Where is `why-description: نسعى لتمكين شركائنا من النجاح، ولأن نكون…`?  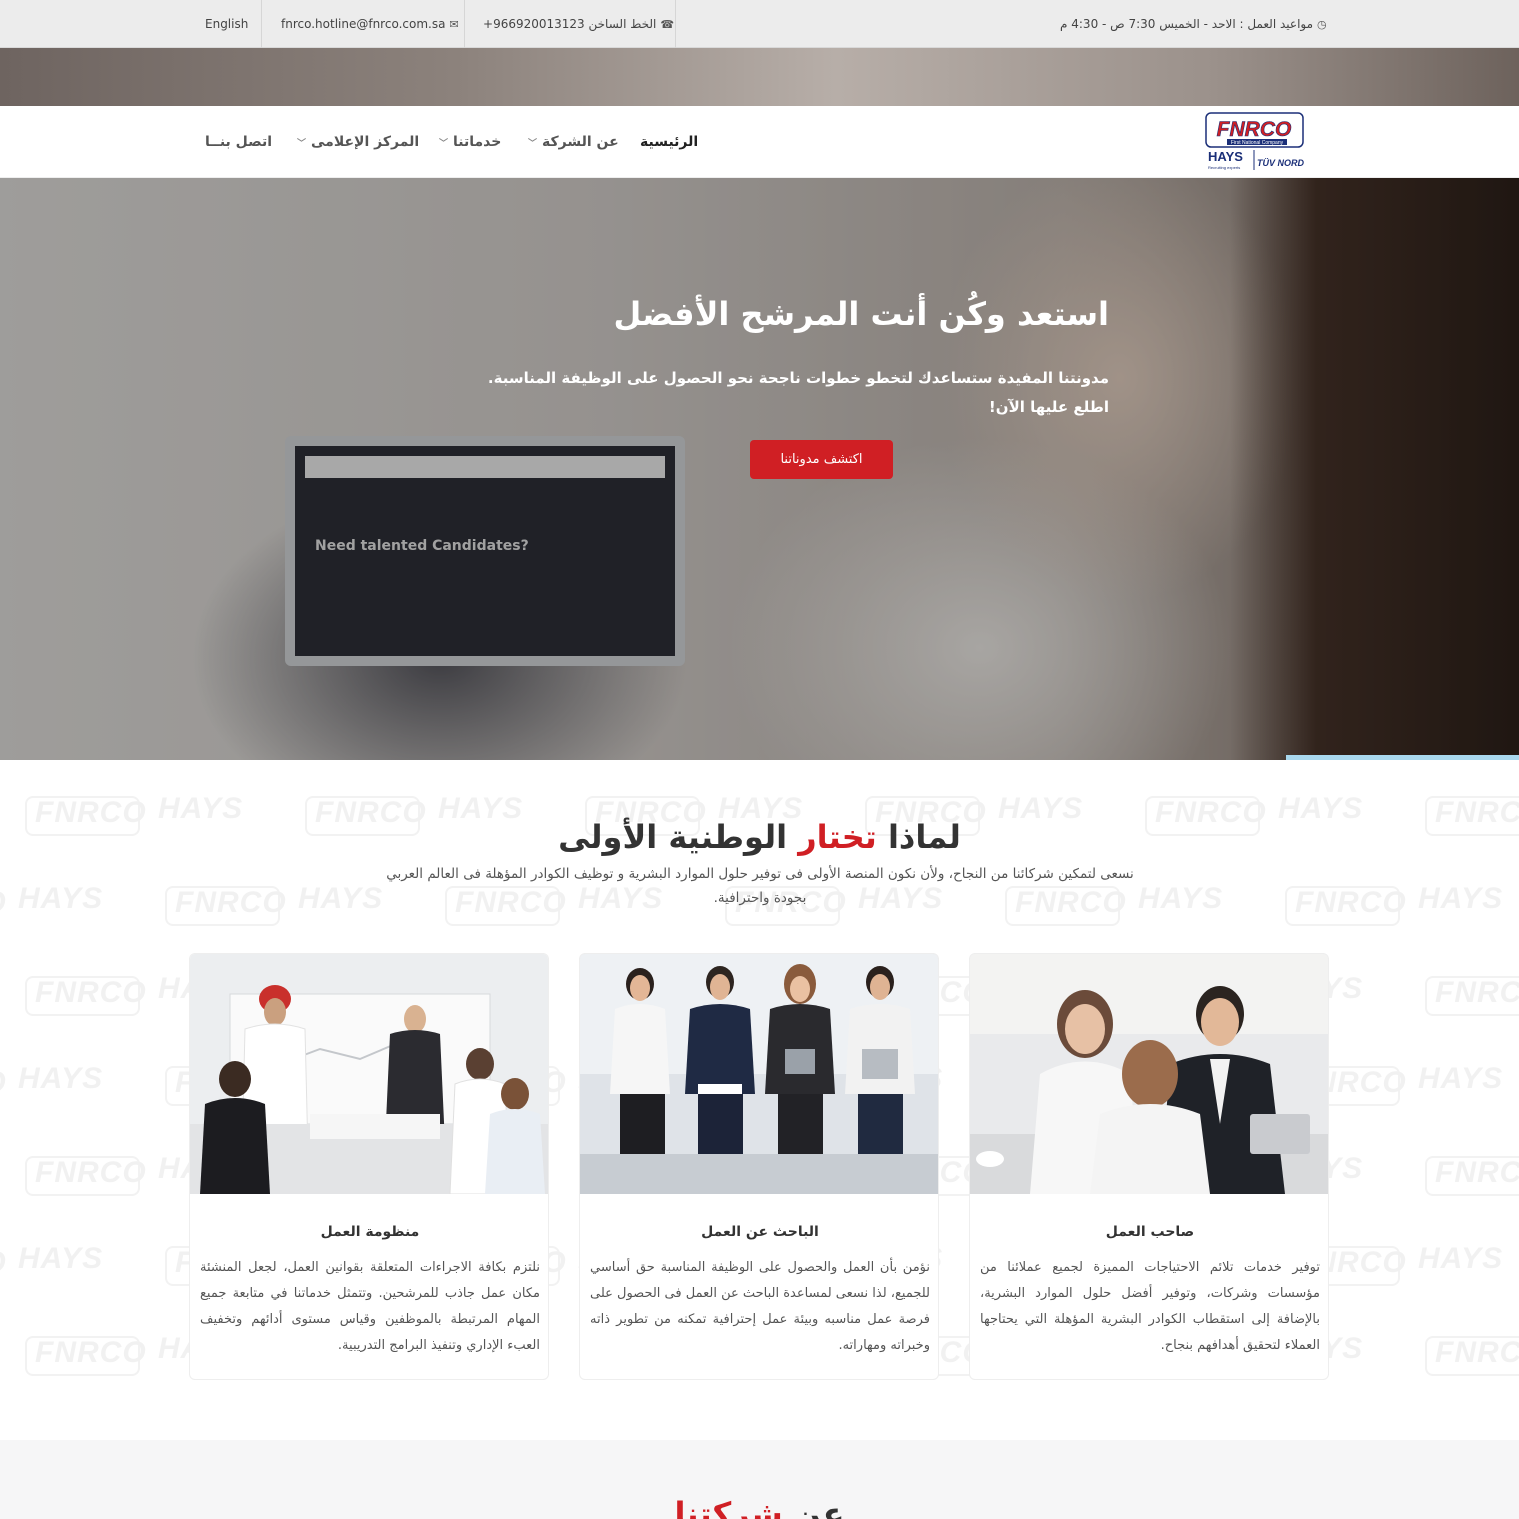
why-description: نسعى لتمكين شركائنا من النجاح، ولأن نكون… is located at coordinates (760, 886).